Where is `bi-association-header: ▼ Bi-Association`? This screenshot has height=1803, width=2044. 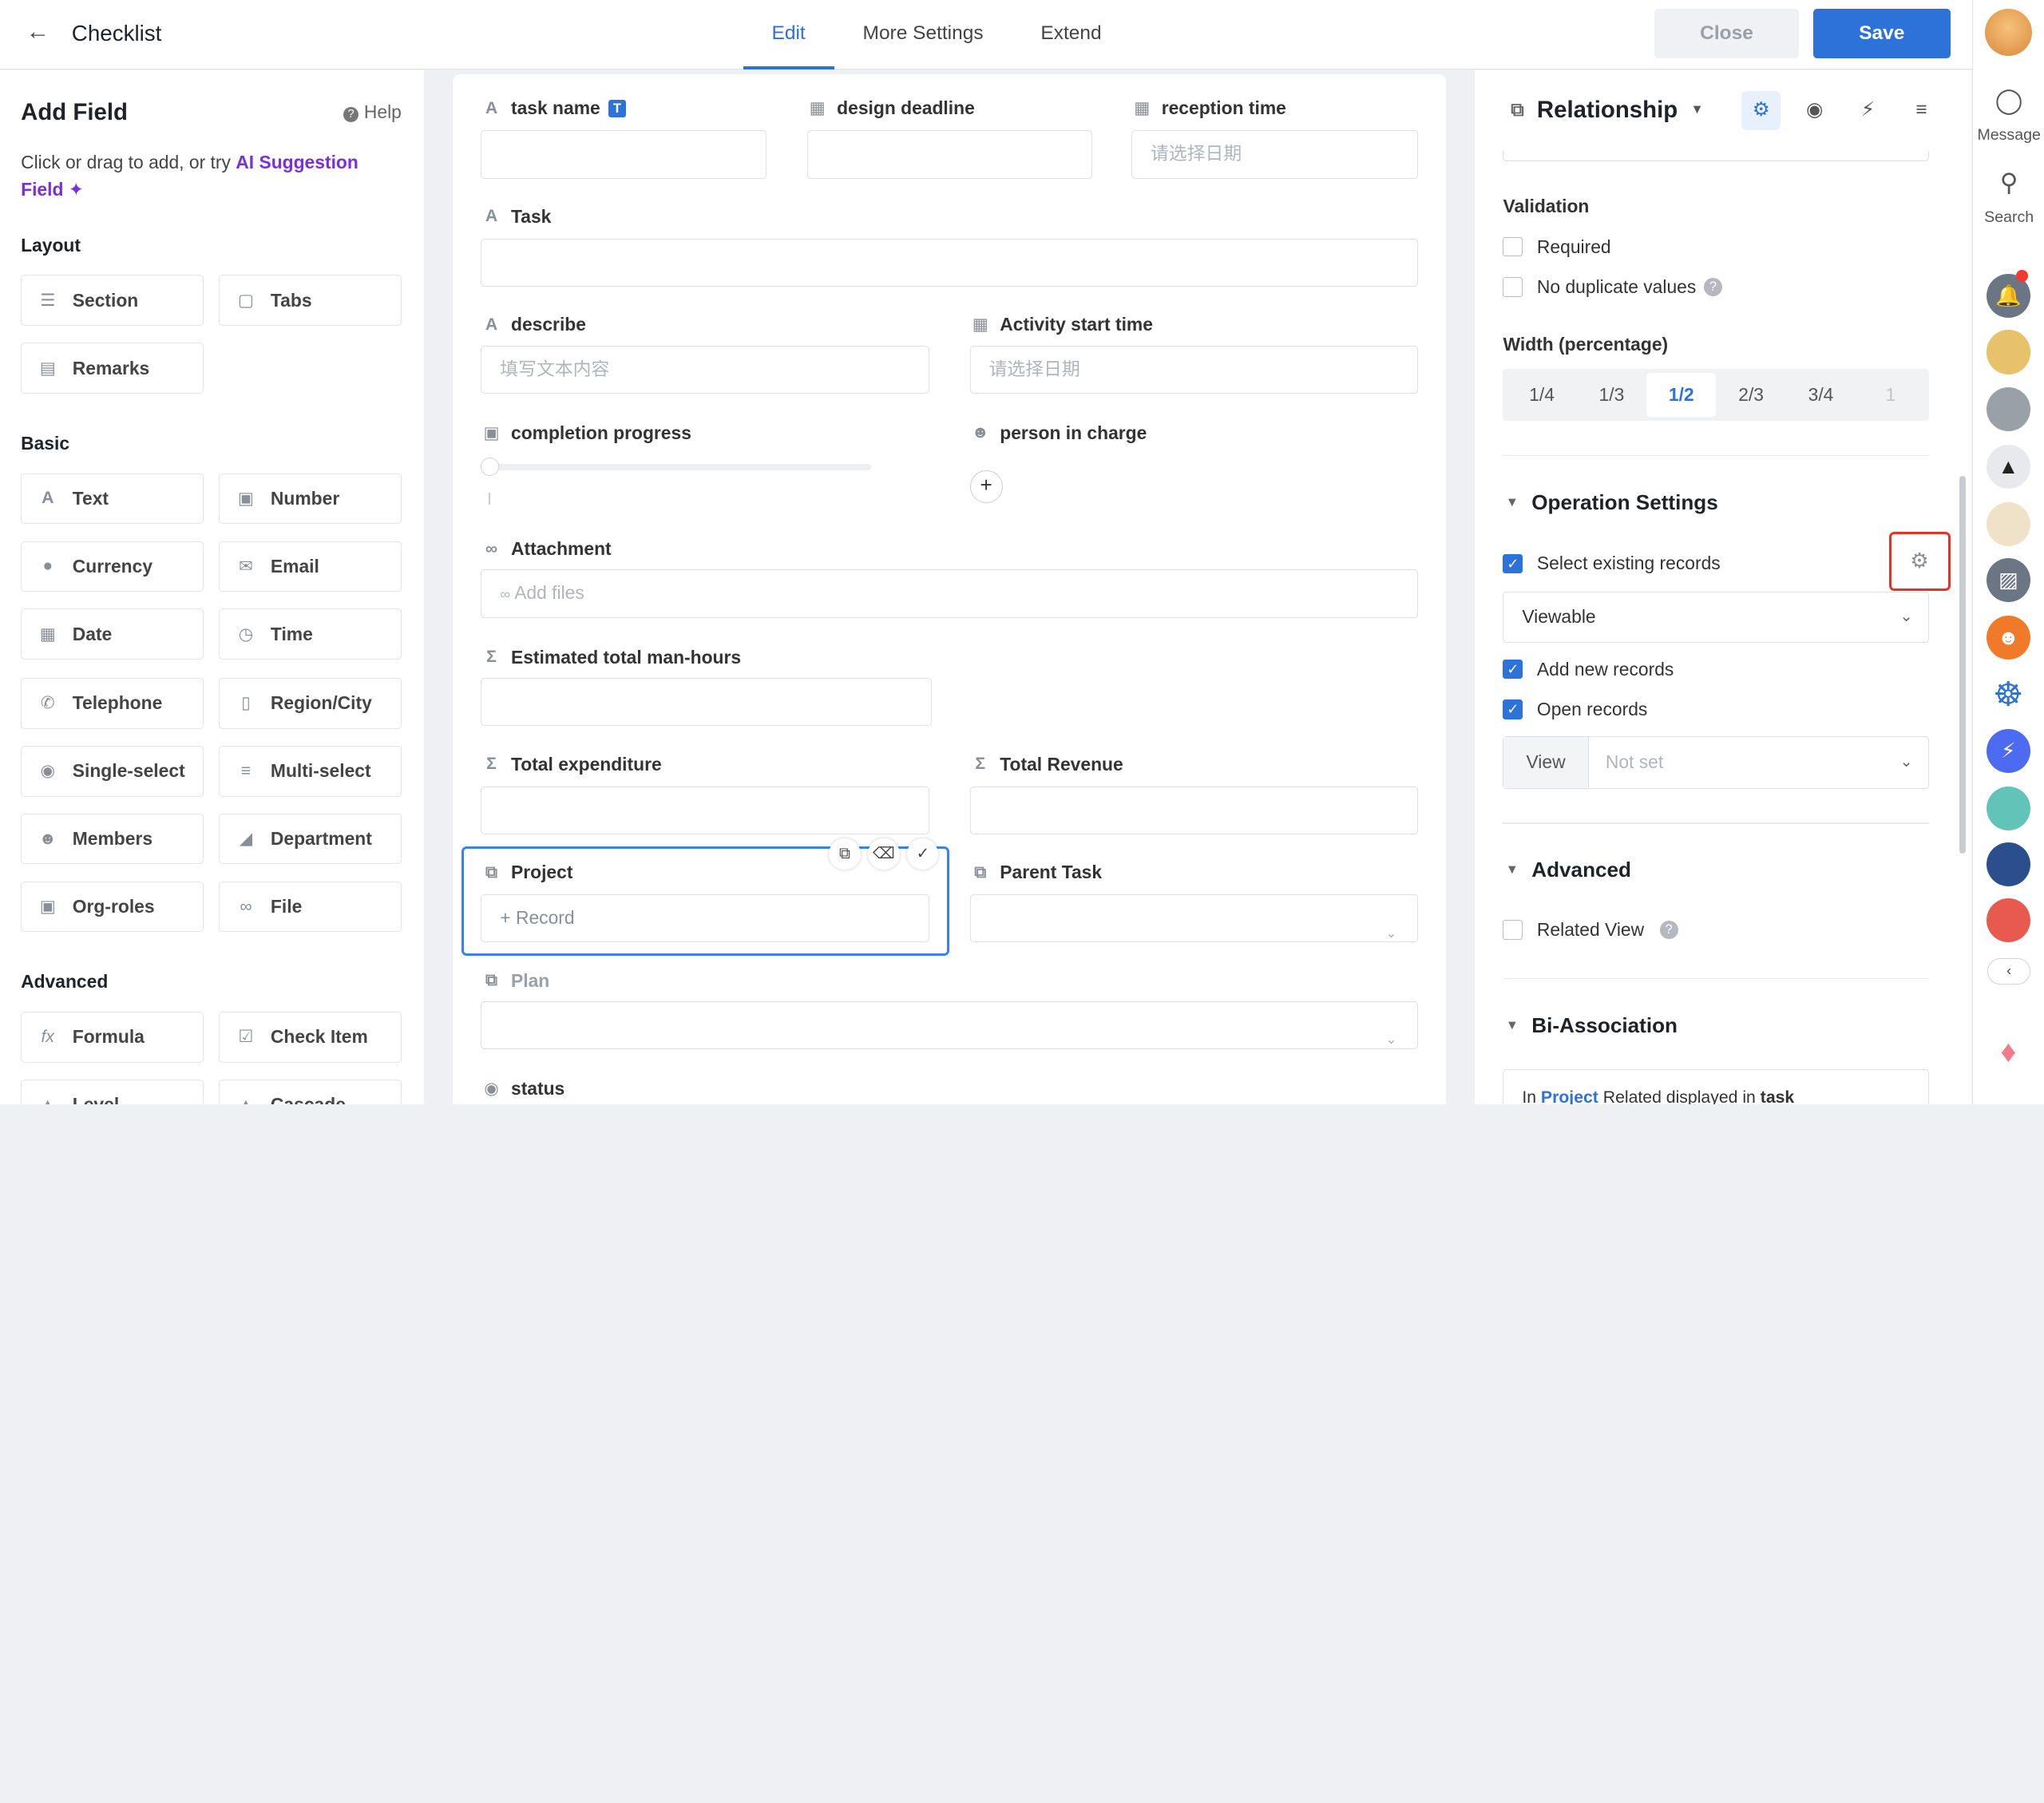 bi-association-header: ▼ Bi-Association is located at coordinates (1592, 1025).